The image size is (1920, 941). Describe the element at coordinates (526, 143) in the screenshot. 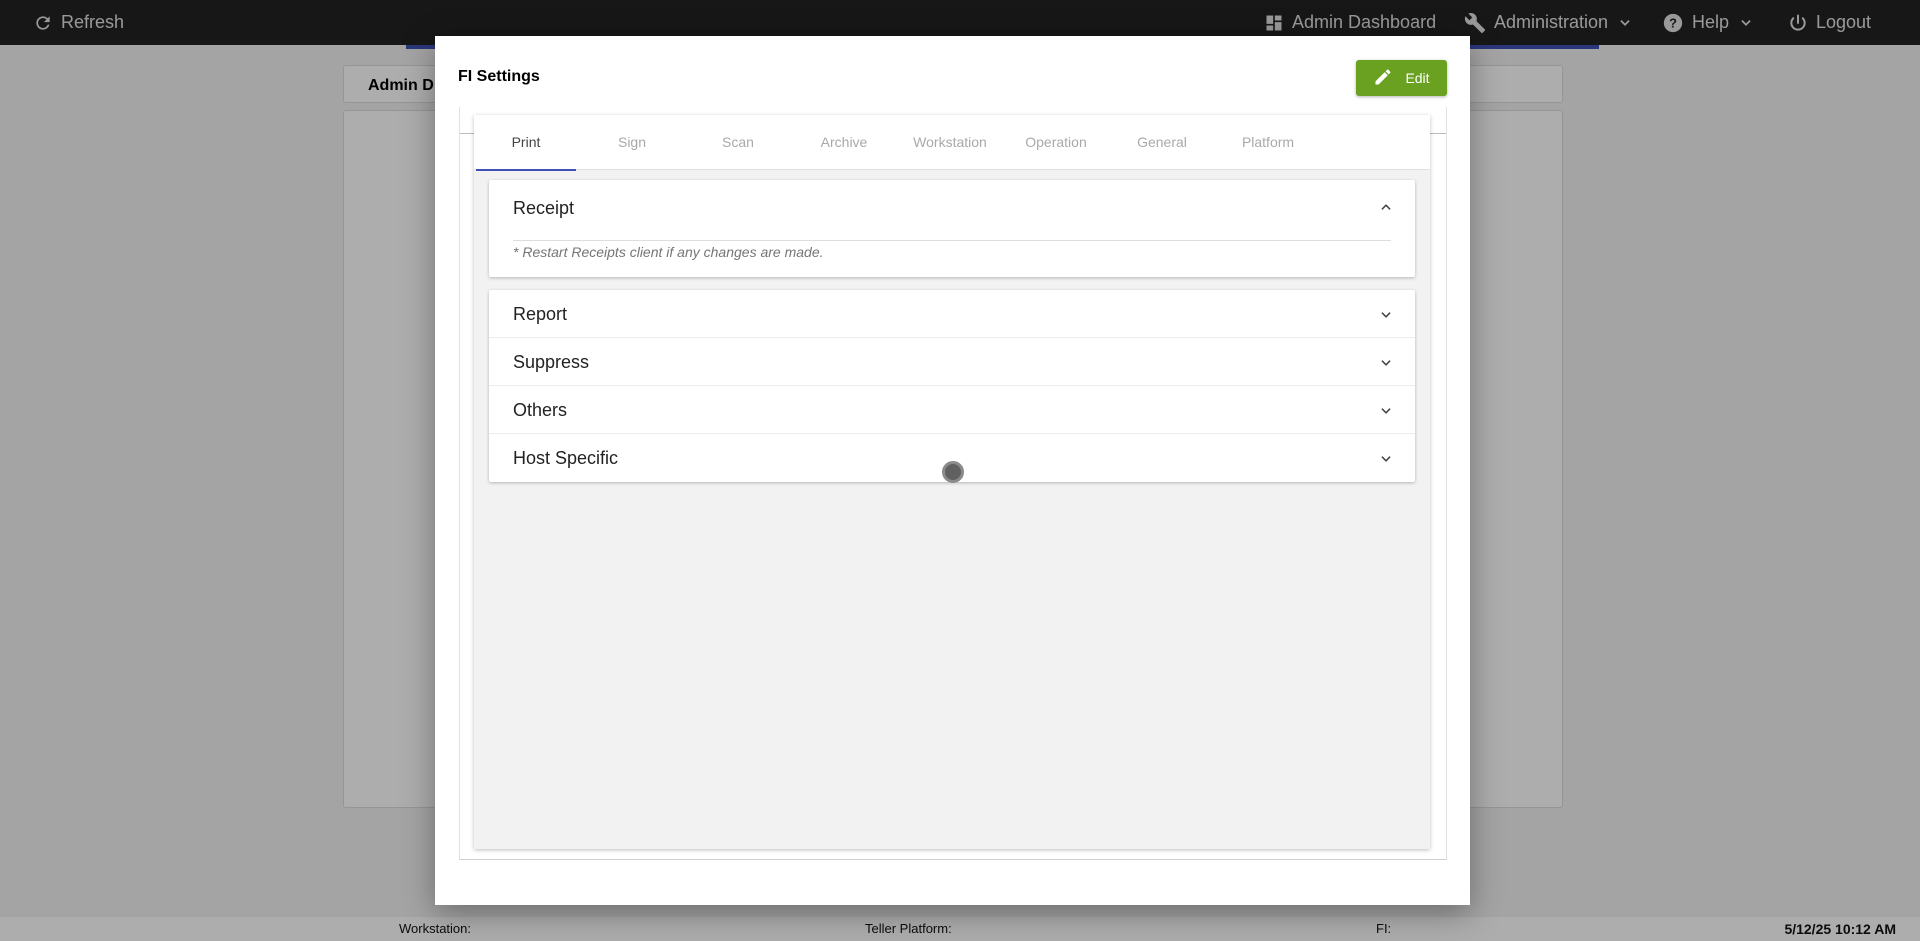

I see `tab-print: Print` at that location.